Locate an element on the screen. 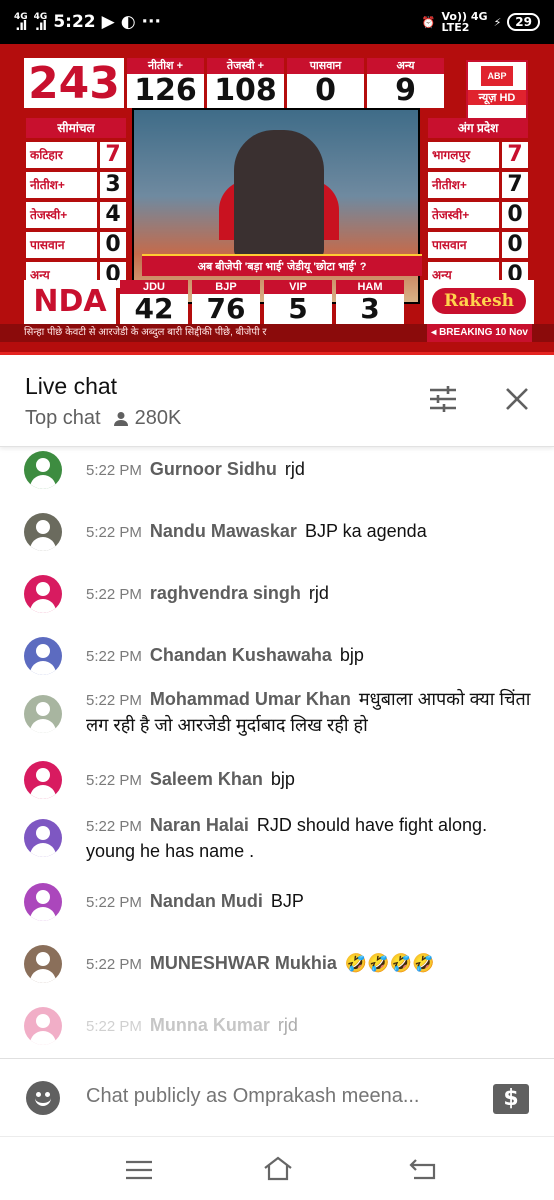 This screenshot has height=1200, width=554. party-name: नीतीश + is located at coordinates (165, 66).